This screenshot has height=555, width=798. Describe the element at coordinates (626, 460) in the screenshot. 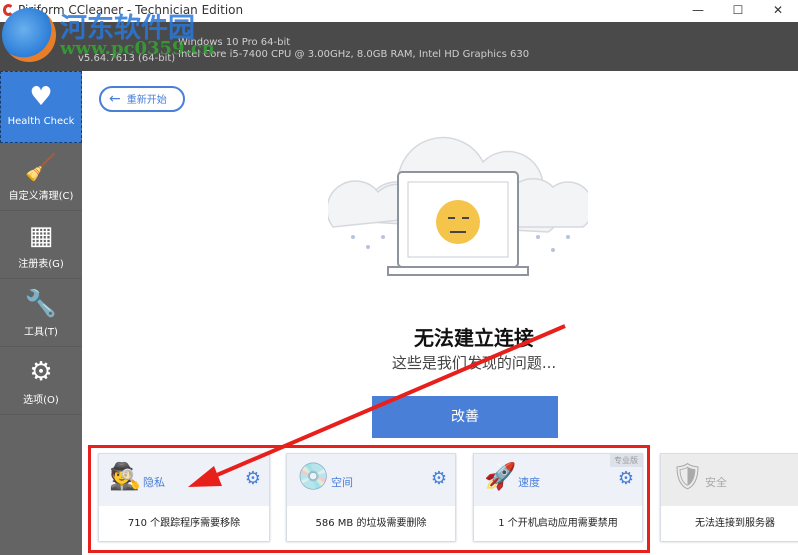

I see `pro-badge: 专业版` at that location.